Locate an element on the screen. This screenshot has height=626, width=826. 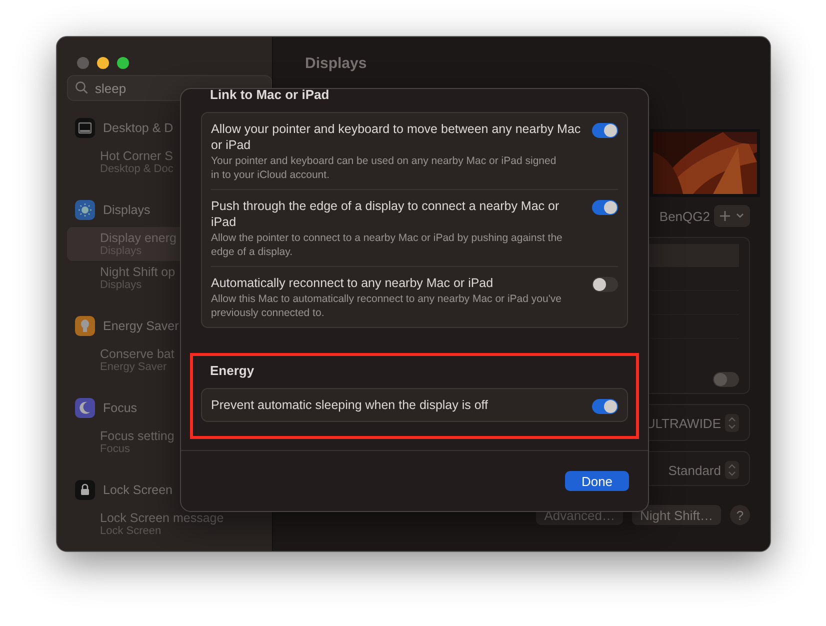
setting-title: Prevent automatic sleeping when the display is off is located at coordinates (349, 405).